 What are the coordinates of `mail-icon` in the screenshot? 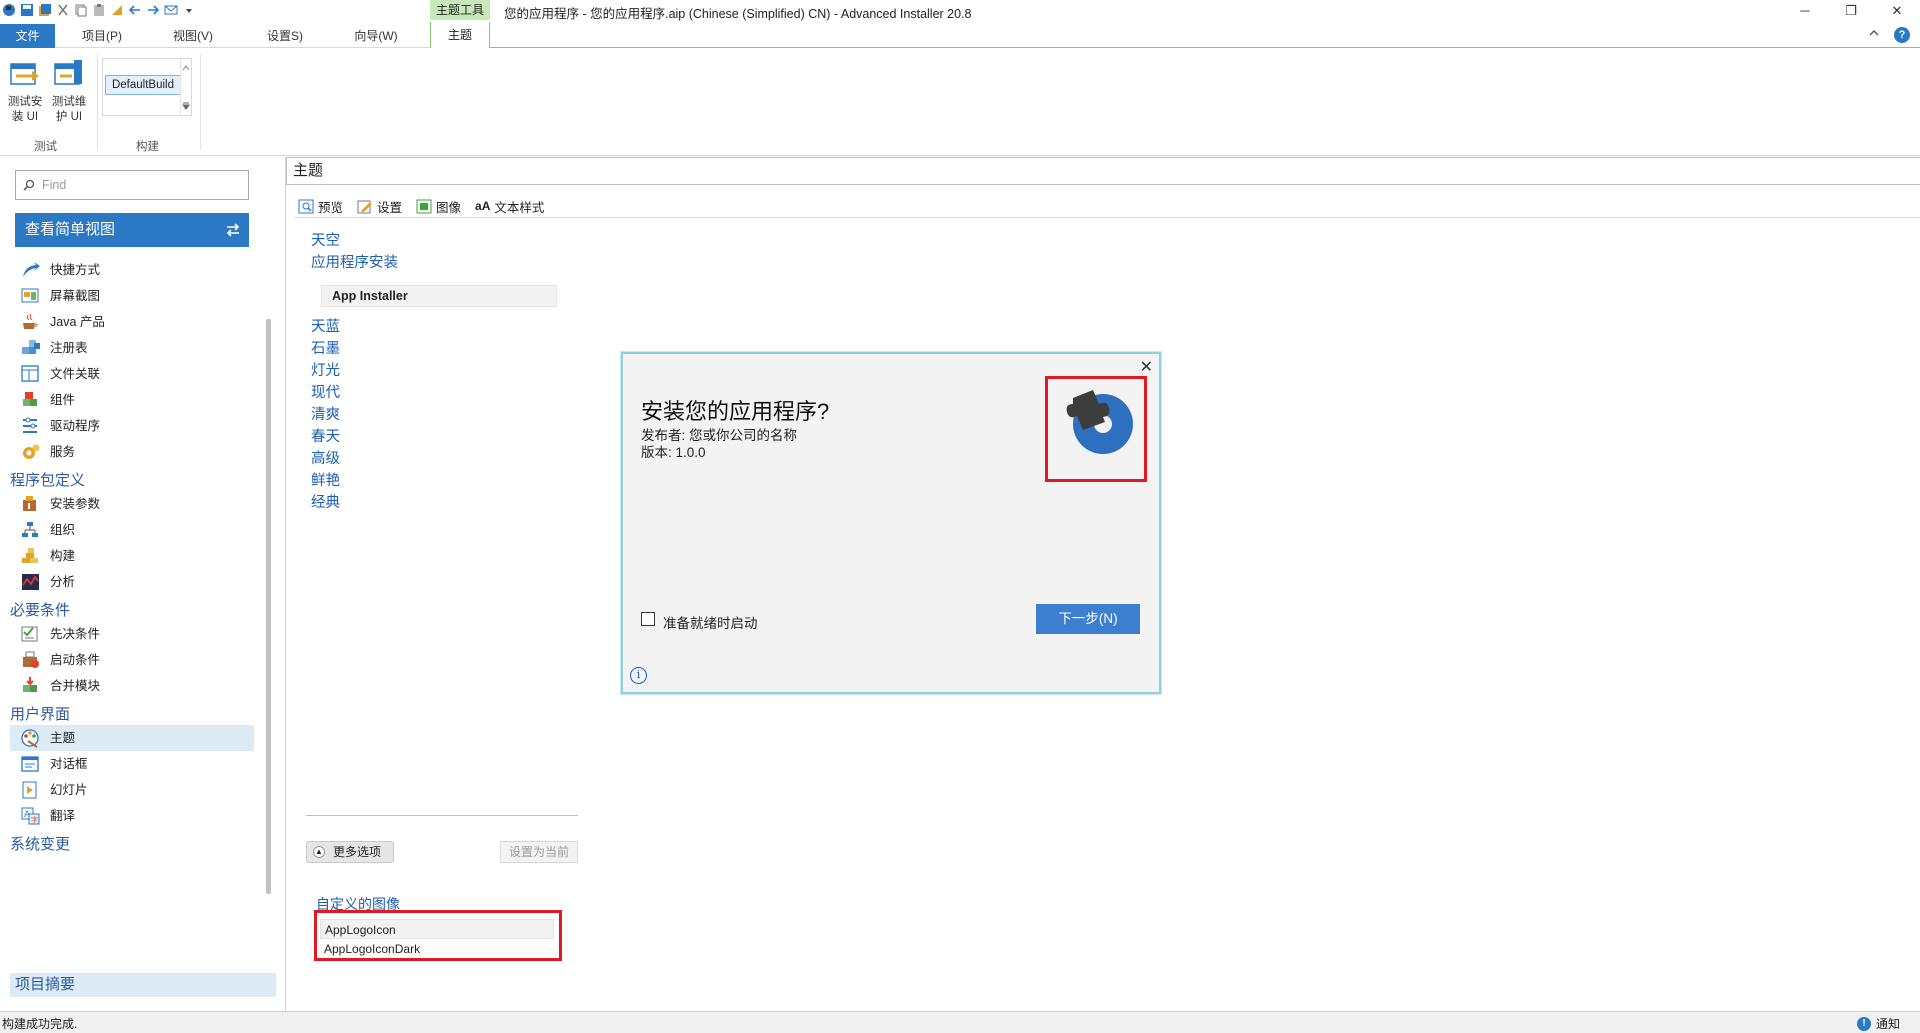 It's located at (171, 10).